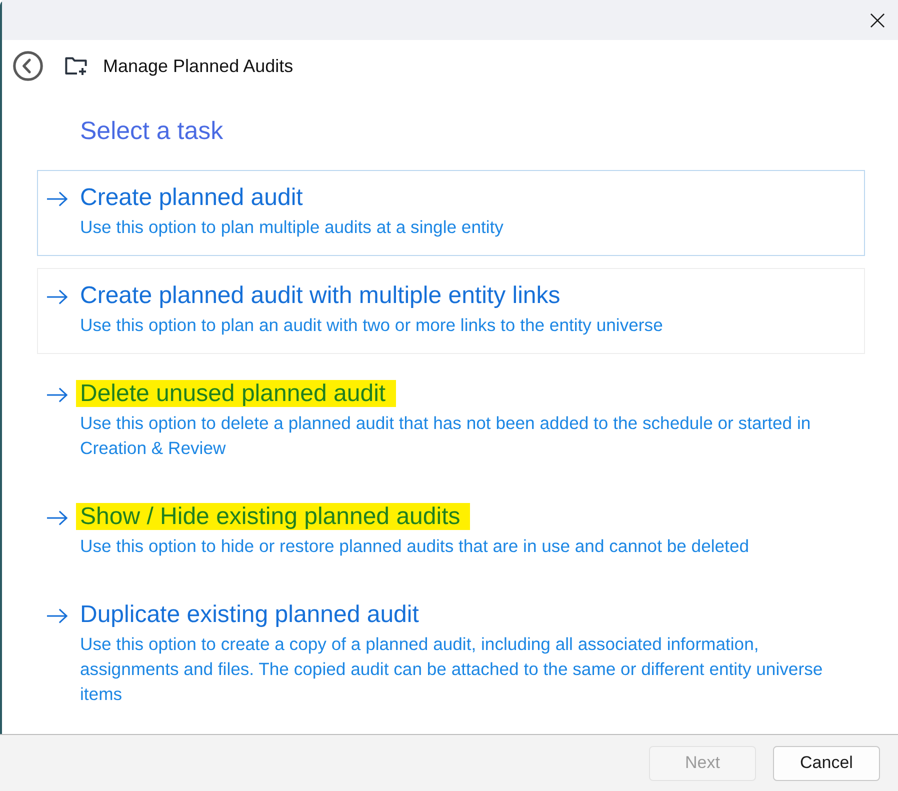 Image resolution: width=898 pixels, height=791 pixels. Describe the element at coordinates (446, 436) in the screenshot. I see `option-description: Use this option to delete a planned audit that has not been added to the schedule or started in Creation & Review` at that location.